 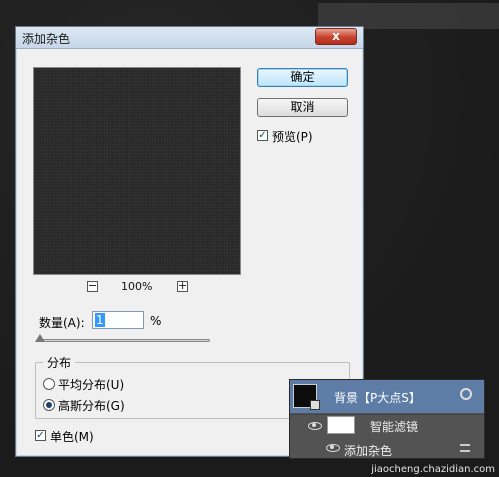 I want to click on smart-object-icon, so click(x=315, y=405).